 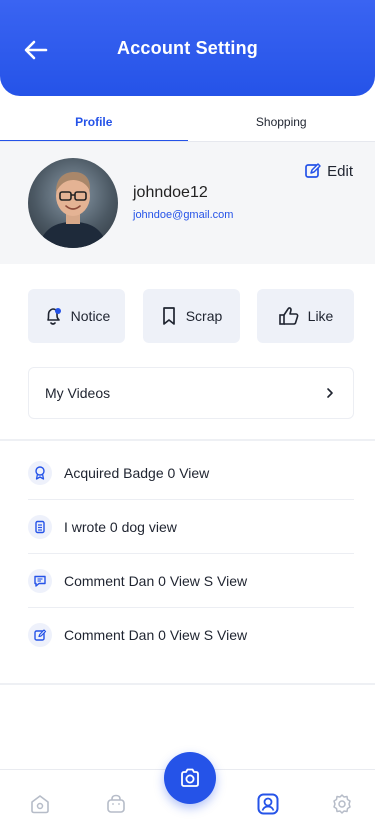 What do you see at coordinates (40, 526) in the screenshot?
I see `document-icon` at bounding box center [40, 526].